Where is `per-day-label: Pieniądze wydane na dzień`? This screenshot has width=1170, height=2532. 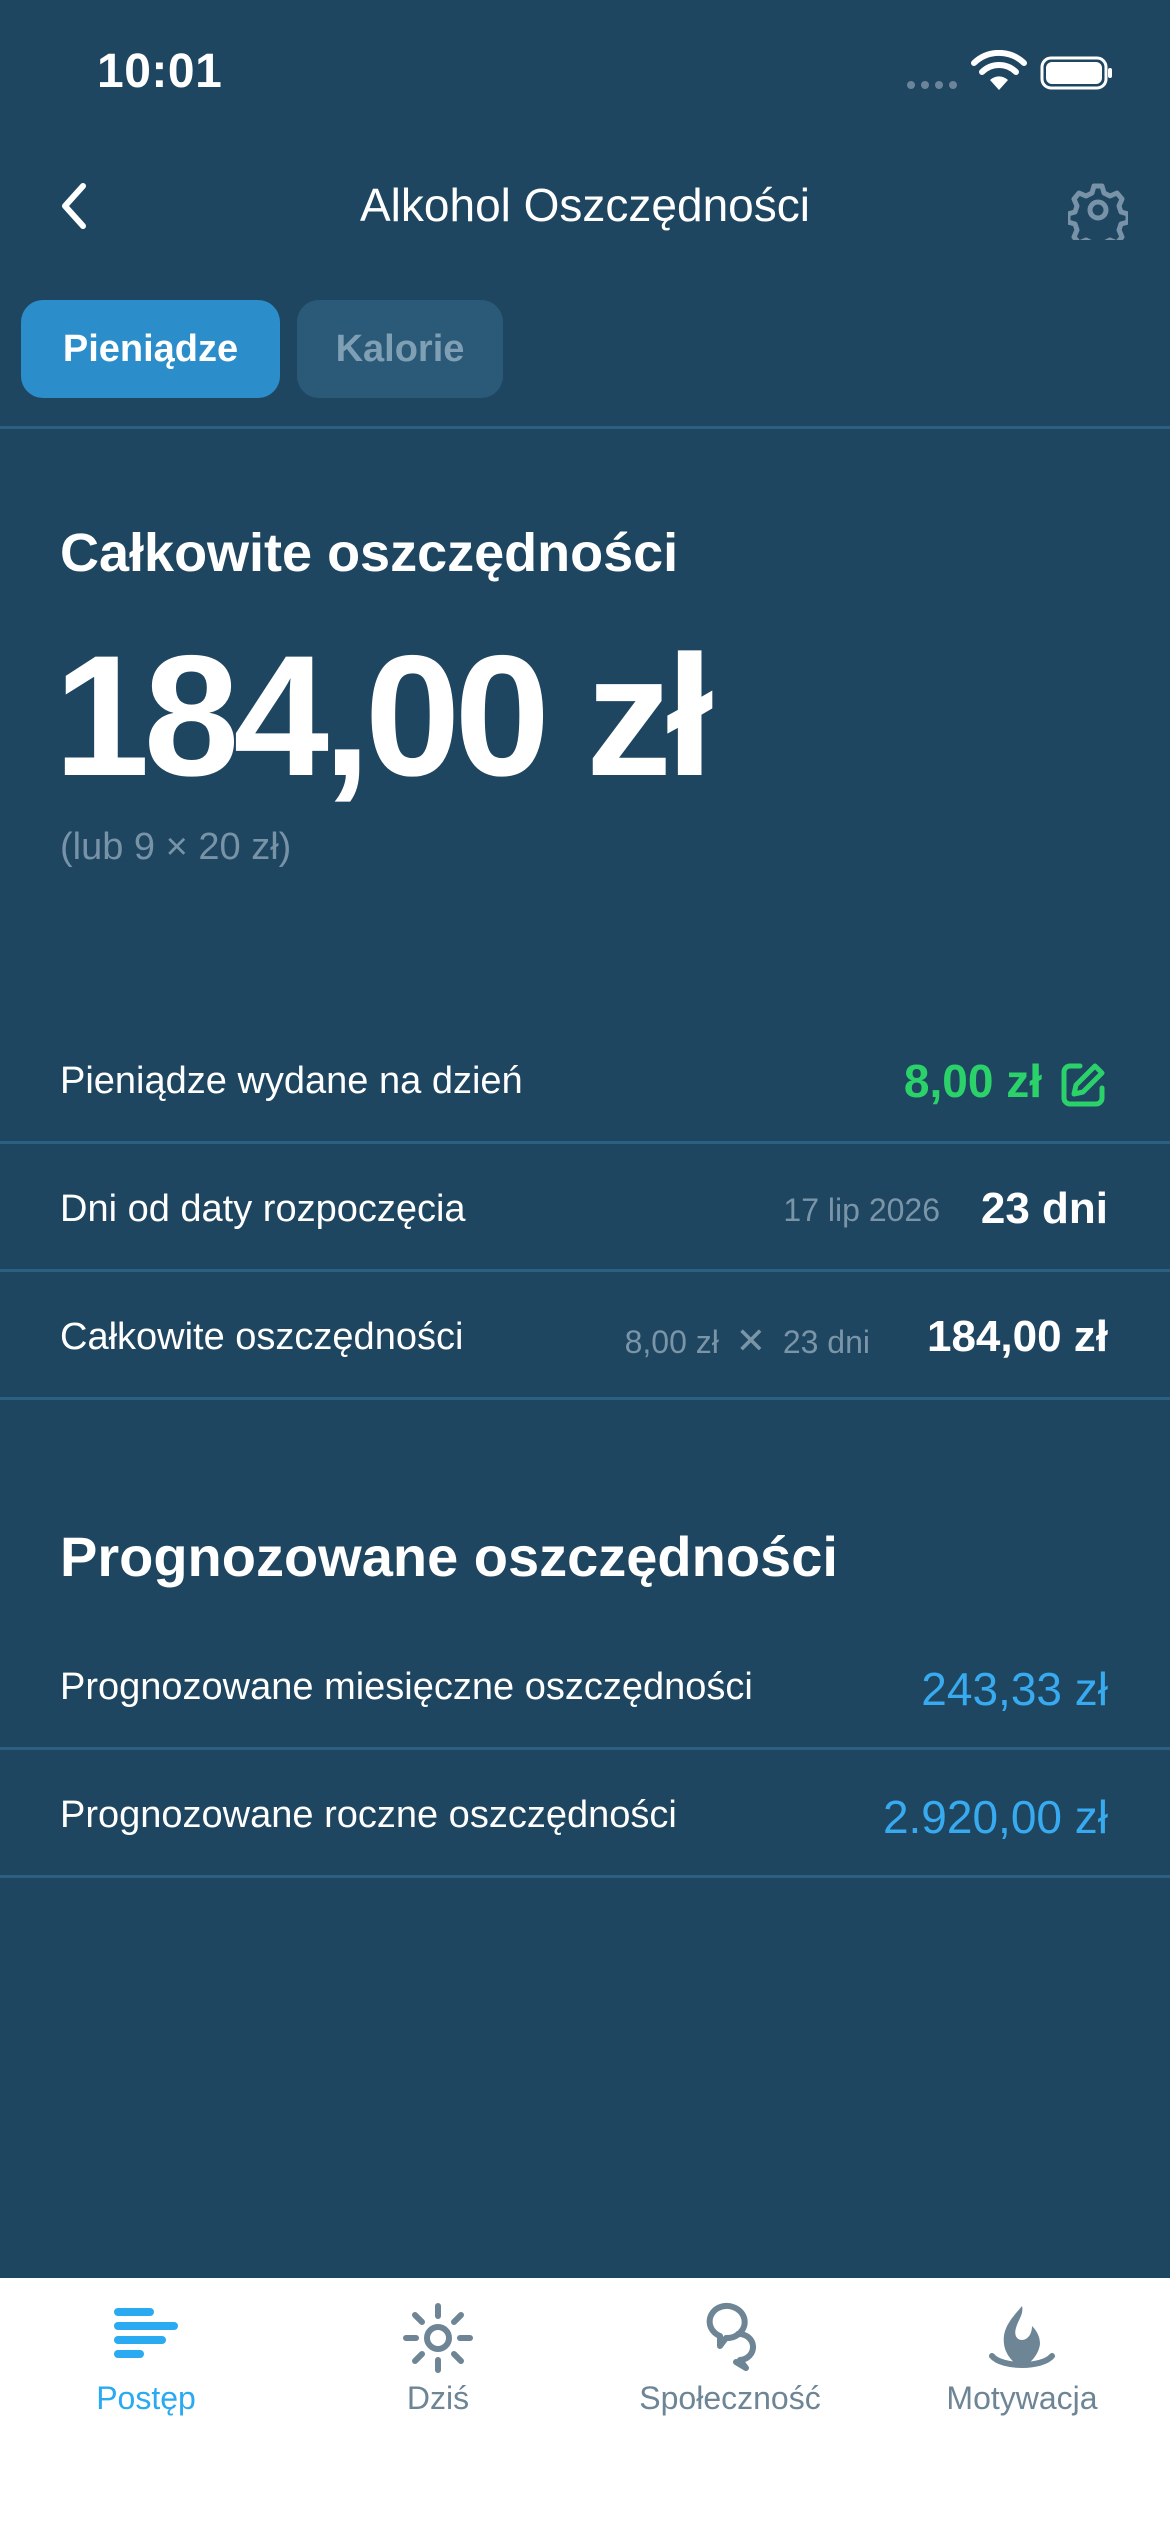 per-day-label: Pieniądze wydane na dzień is located at coordinates (291, 1081).